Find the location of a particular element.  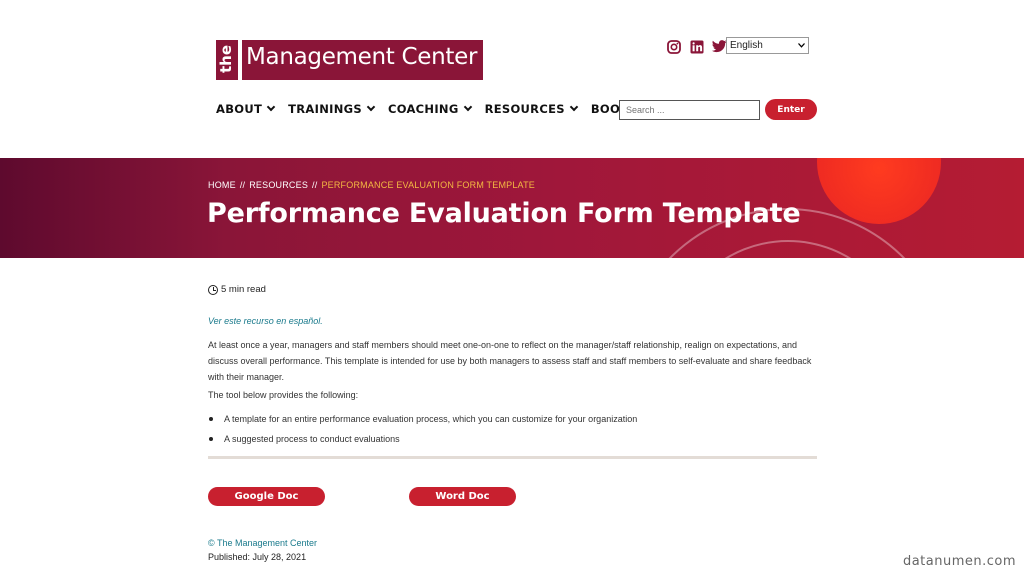

main-nav: ABOUT TRAININGS COACHING RESOURCES BOOK is located at coordinates (422, 109).